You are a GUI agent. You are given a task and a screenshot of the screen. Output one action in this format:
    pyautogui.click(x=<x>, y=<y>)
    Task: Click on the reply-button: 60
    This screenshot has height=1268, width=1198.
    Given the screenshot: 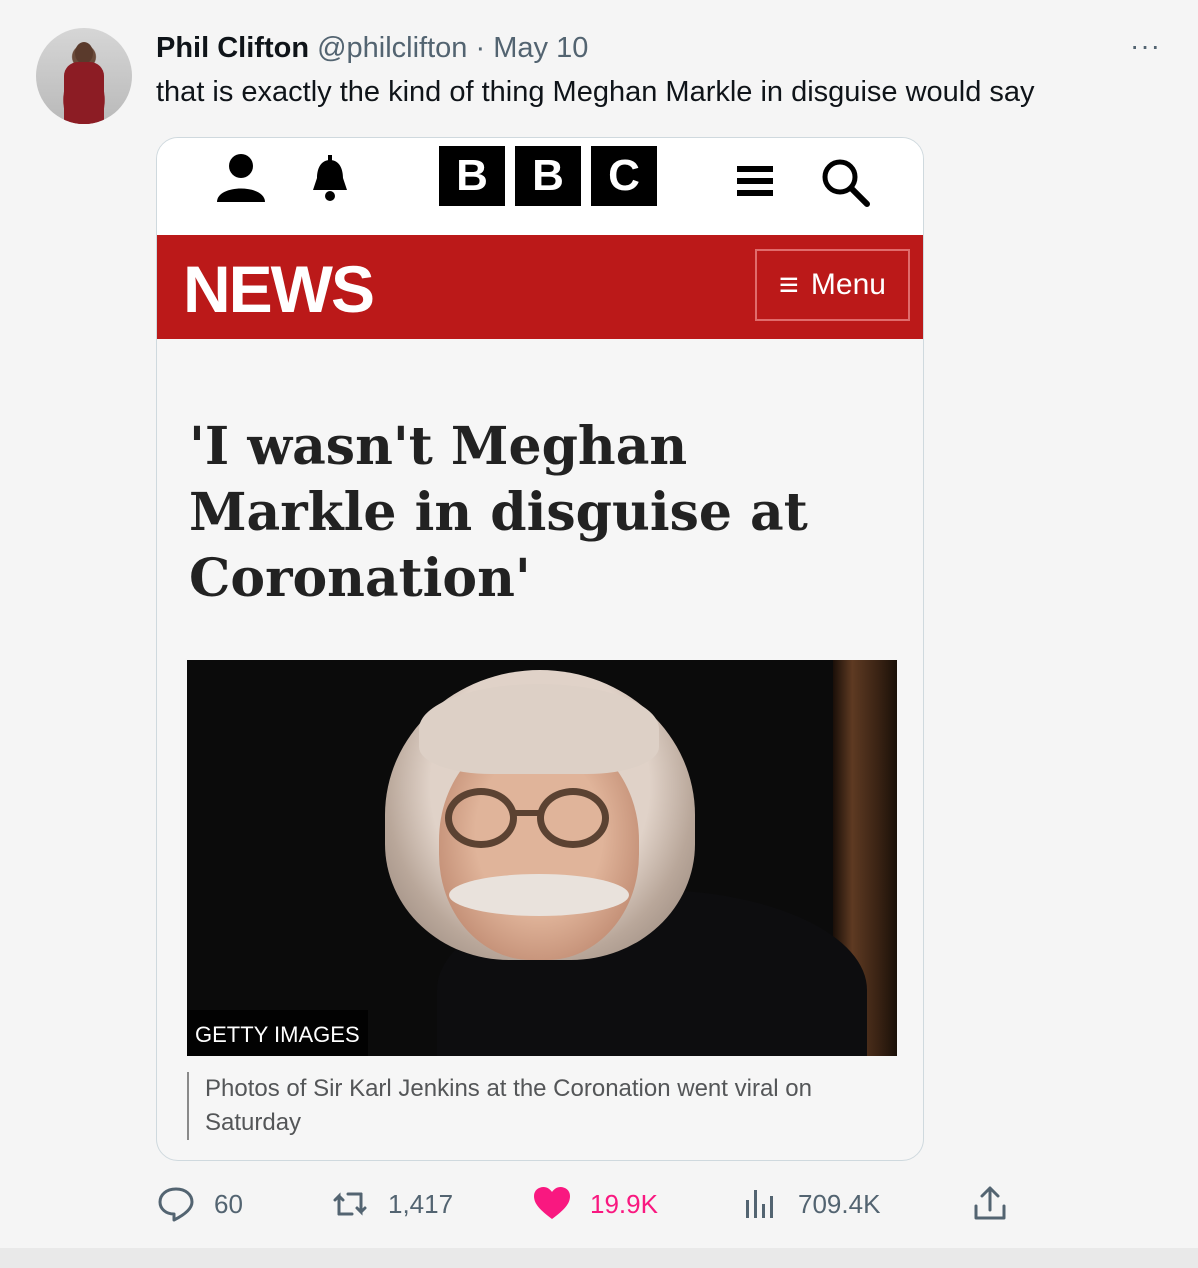 What is the action you would take?
    pyautogui.click(x=199, y=1204)
    